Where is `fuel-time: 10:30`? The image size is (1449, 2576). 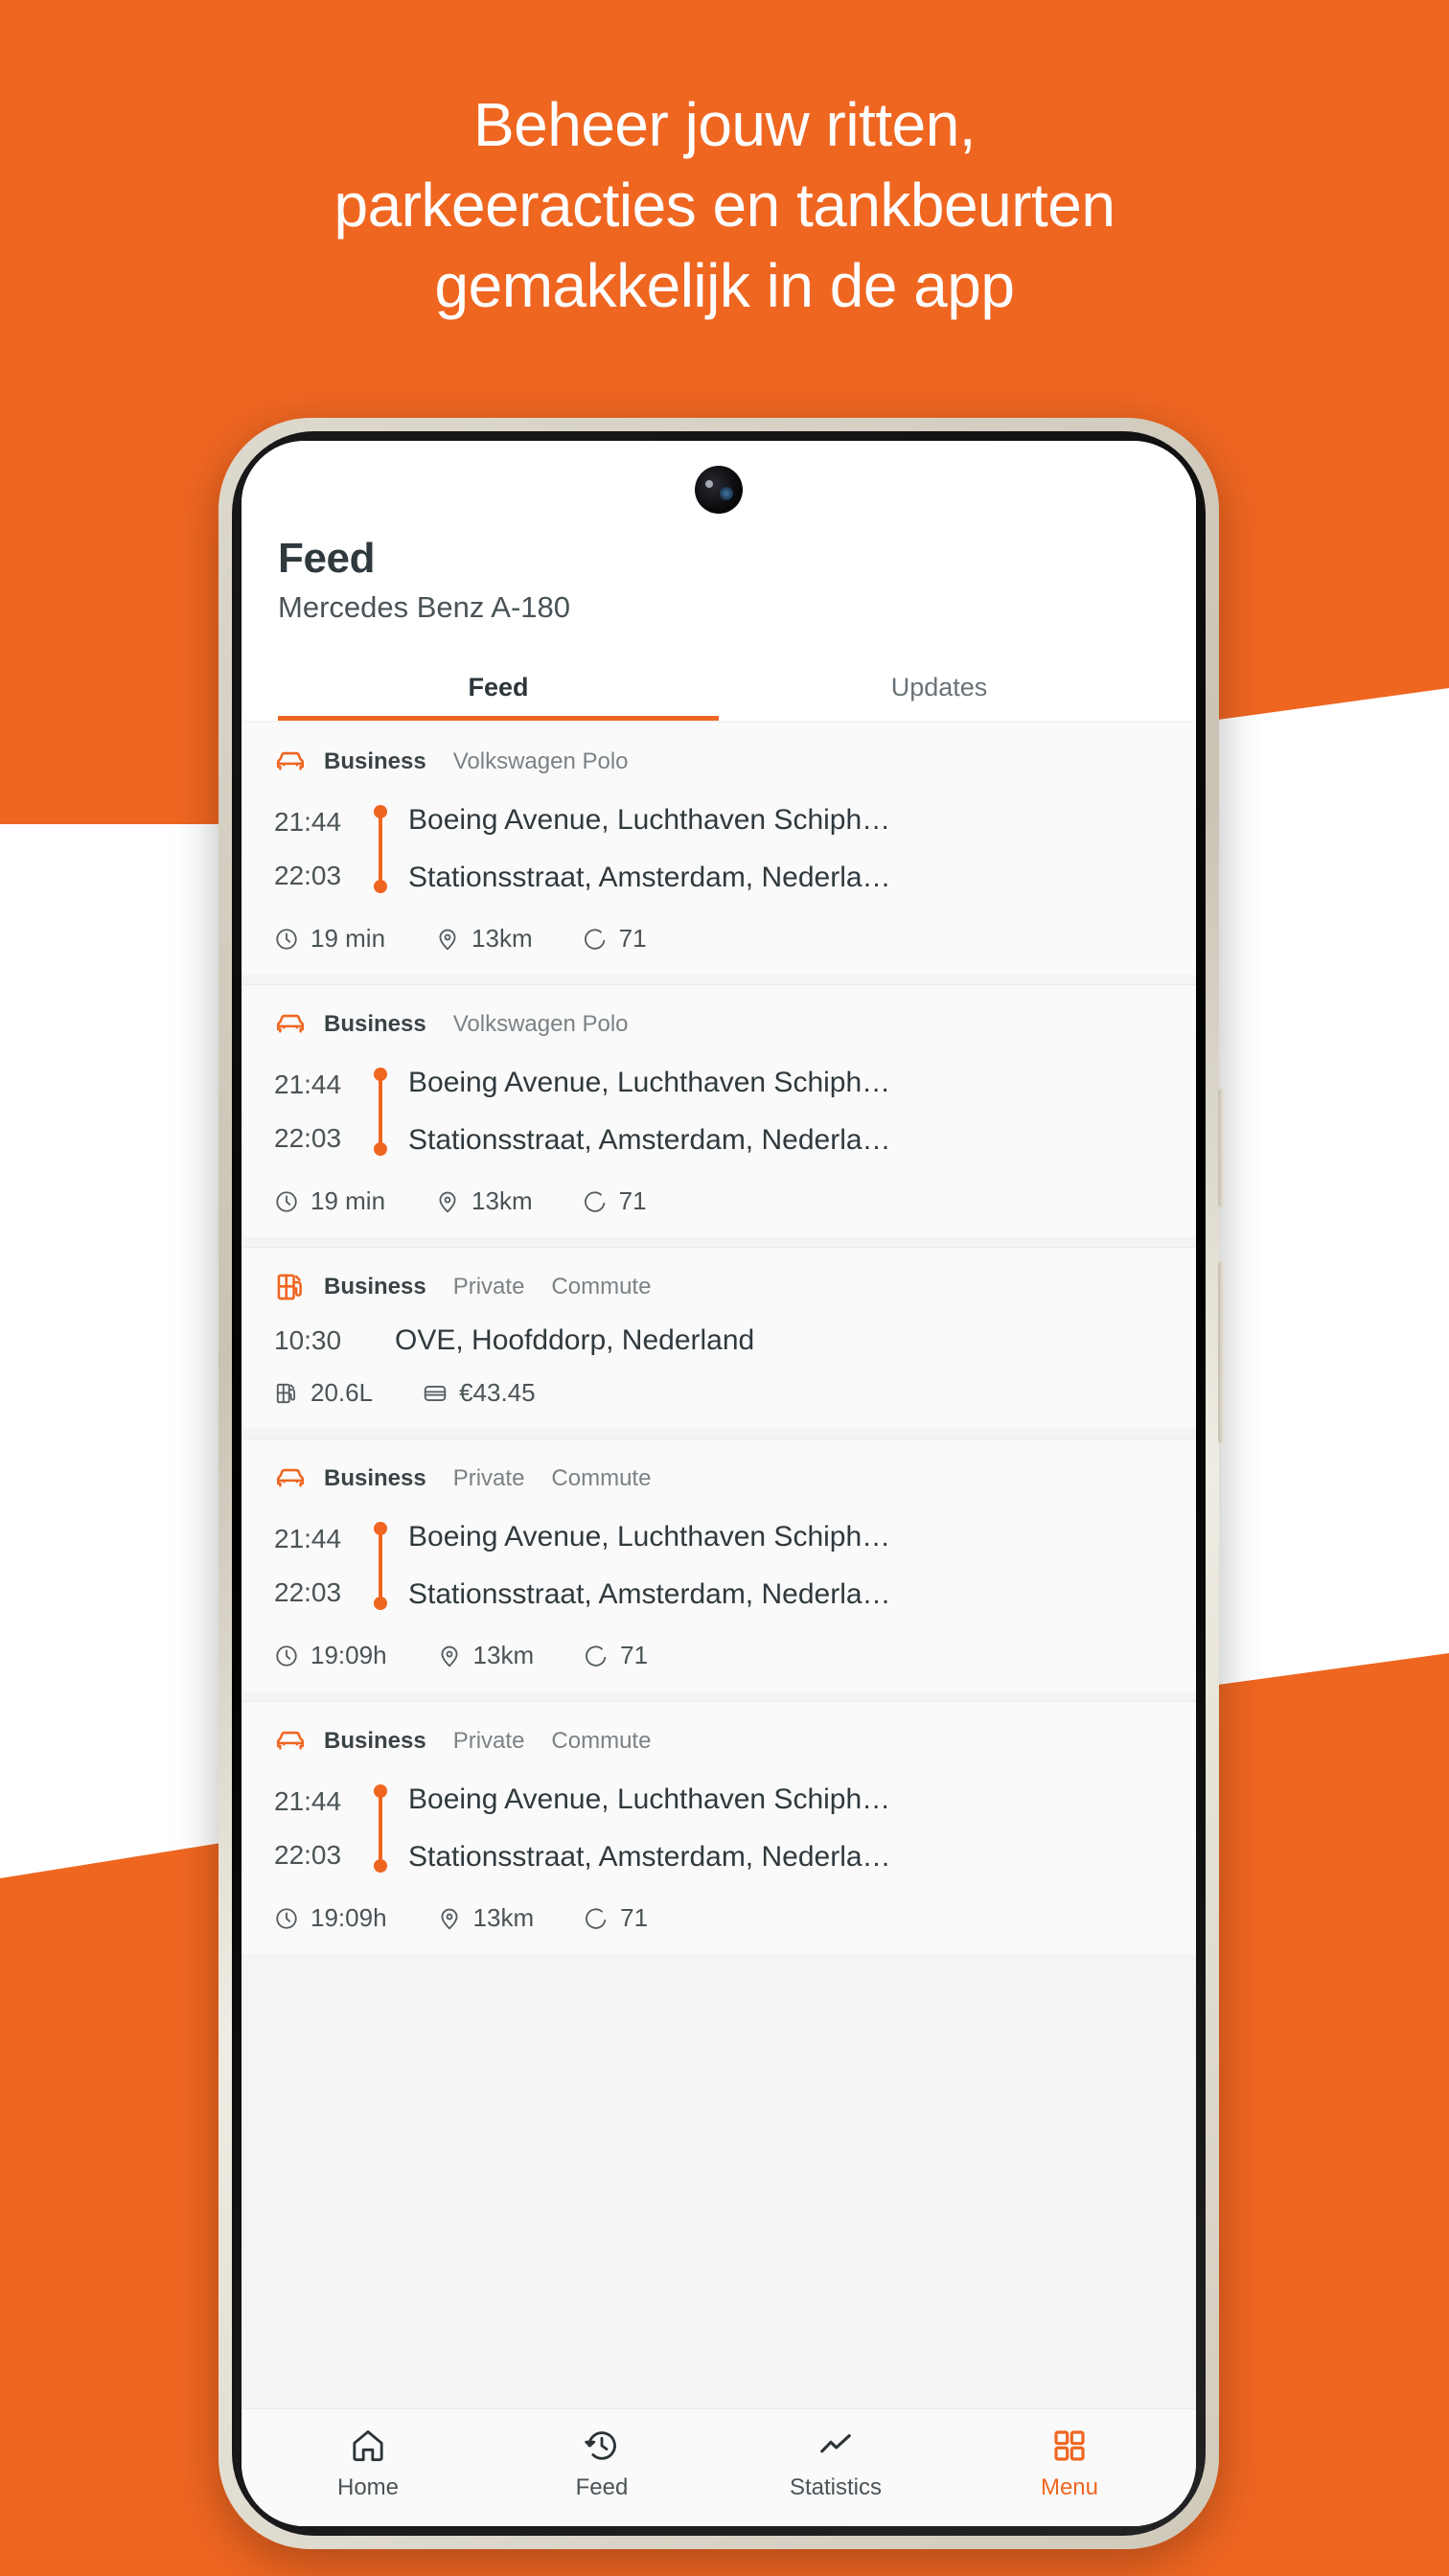
fuel-time: 10:30 is located at coordinates (308, 1340).